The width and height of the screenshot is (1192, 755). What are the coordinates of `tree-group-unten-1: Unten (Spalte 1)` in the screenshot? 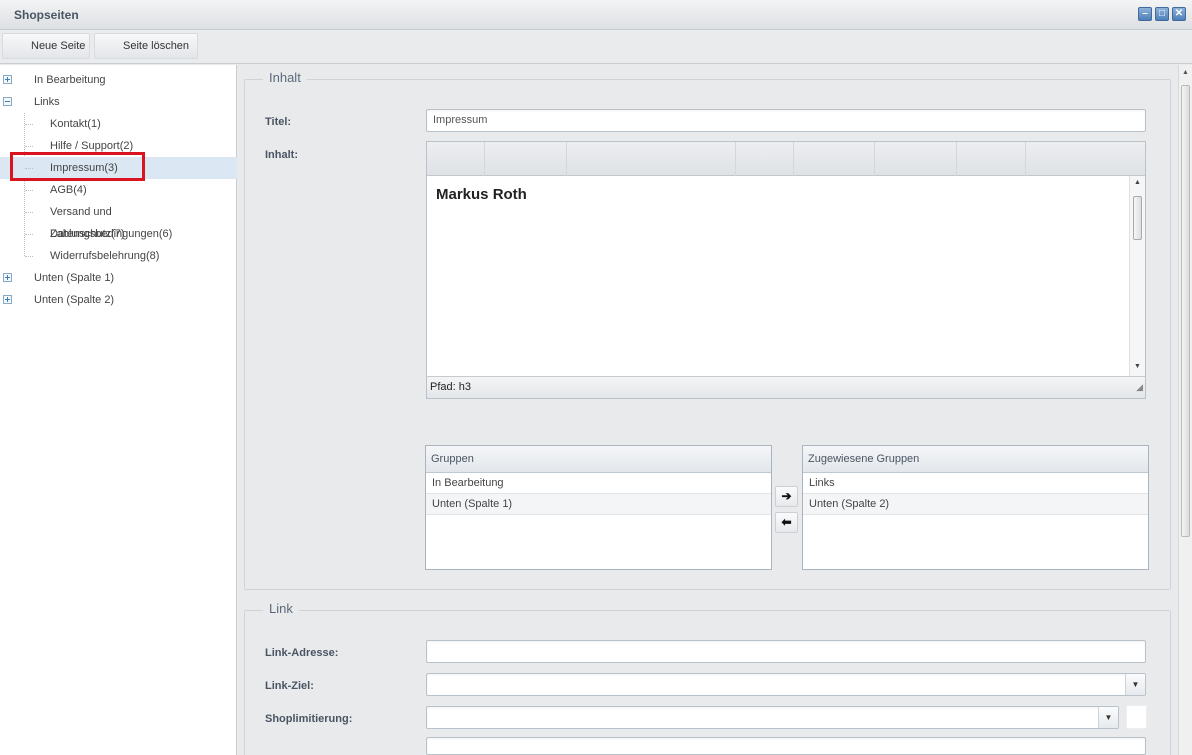 It's located at (118, 278).